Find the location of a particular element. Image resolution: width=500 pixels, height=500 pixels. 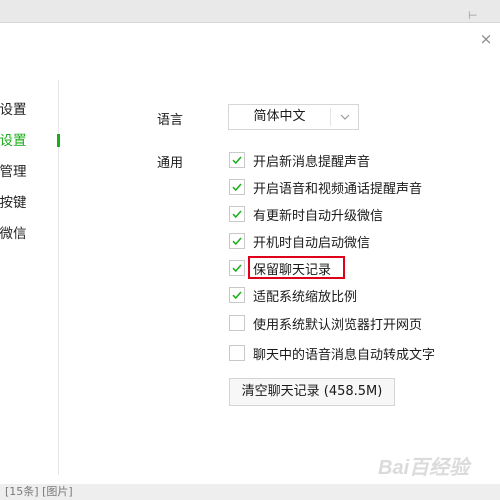

sidebar-item-about: 于微信 is located at coordinates (13, 234).